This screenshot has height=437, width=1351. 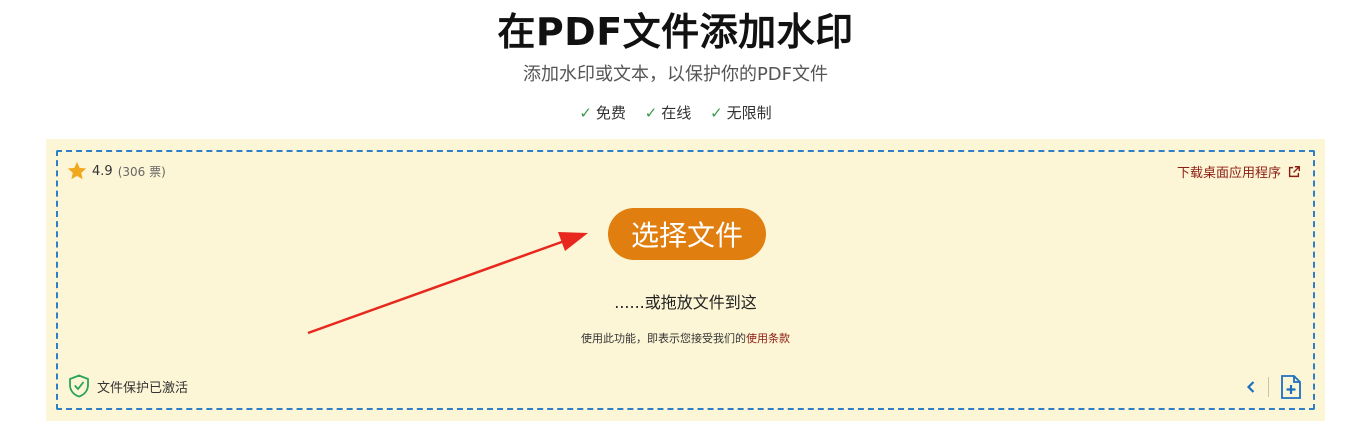 What do you see at coordinates (1291, 387) in the screenshot?
I see `add-file-icon` at bounding box center [1291, 387].